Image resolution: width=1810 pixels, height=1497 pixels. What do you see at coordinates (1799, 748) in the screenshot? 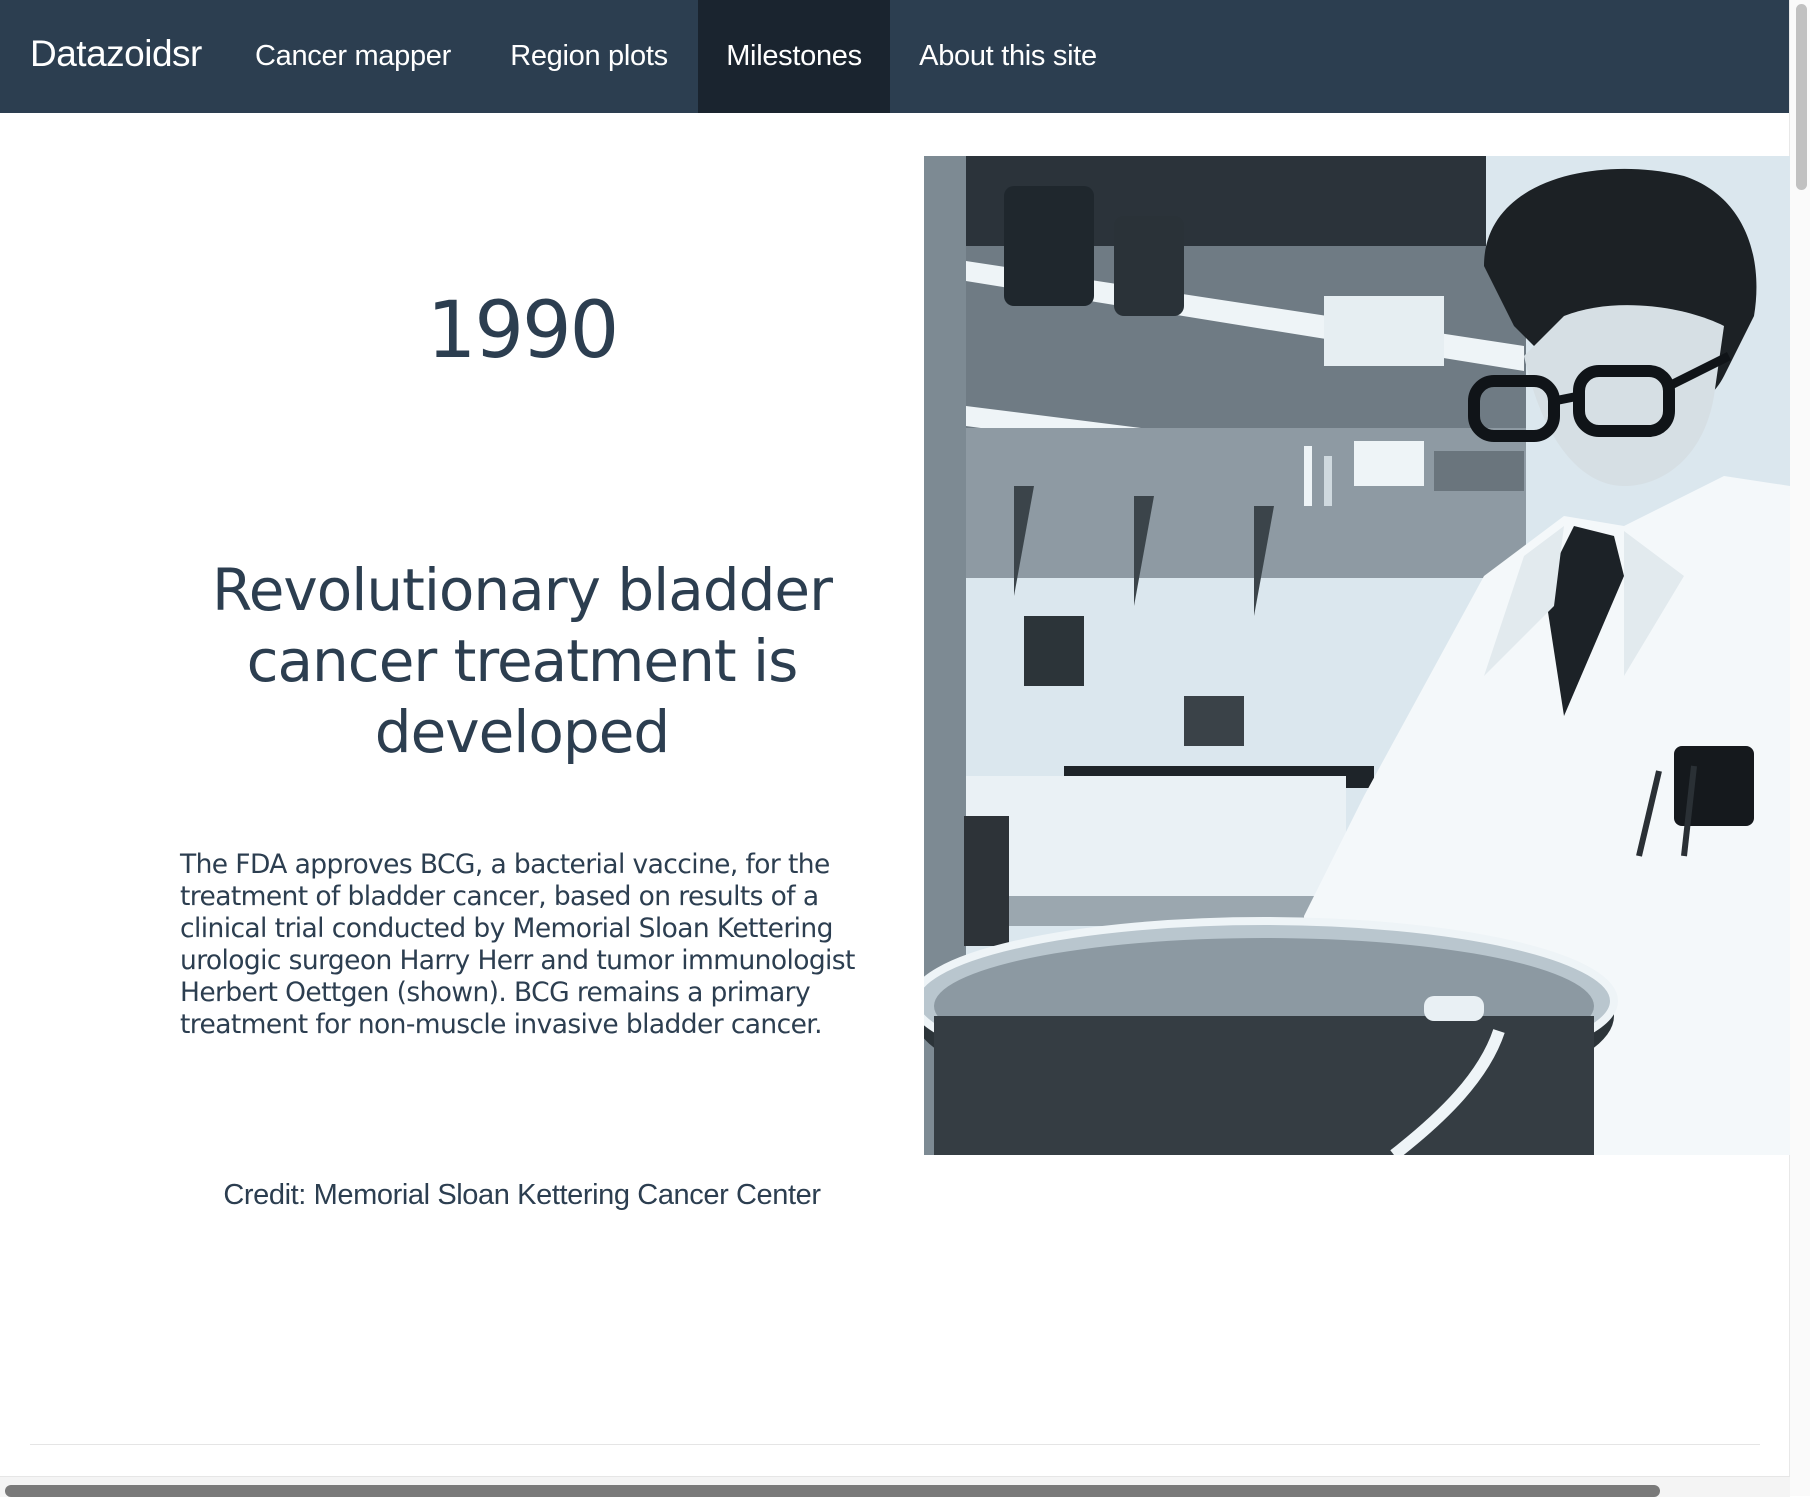
I see `vertical-scrollbar` at bounding box center [1799, 748].